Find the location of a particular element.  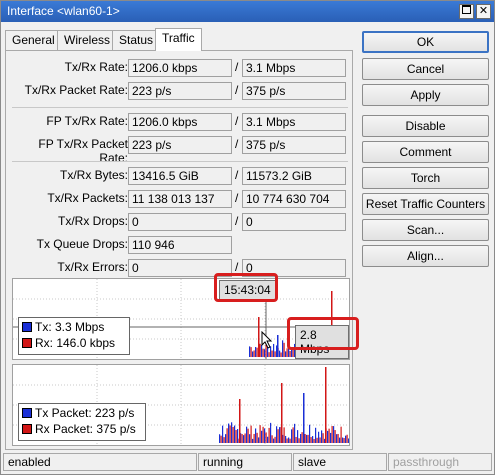

window-title: Interface <wlan60-1> is located at coordinates (63, 11).